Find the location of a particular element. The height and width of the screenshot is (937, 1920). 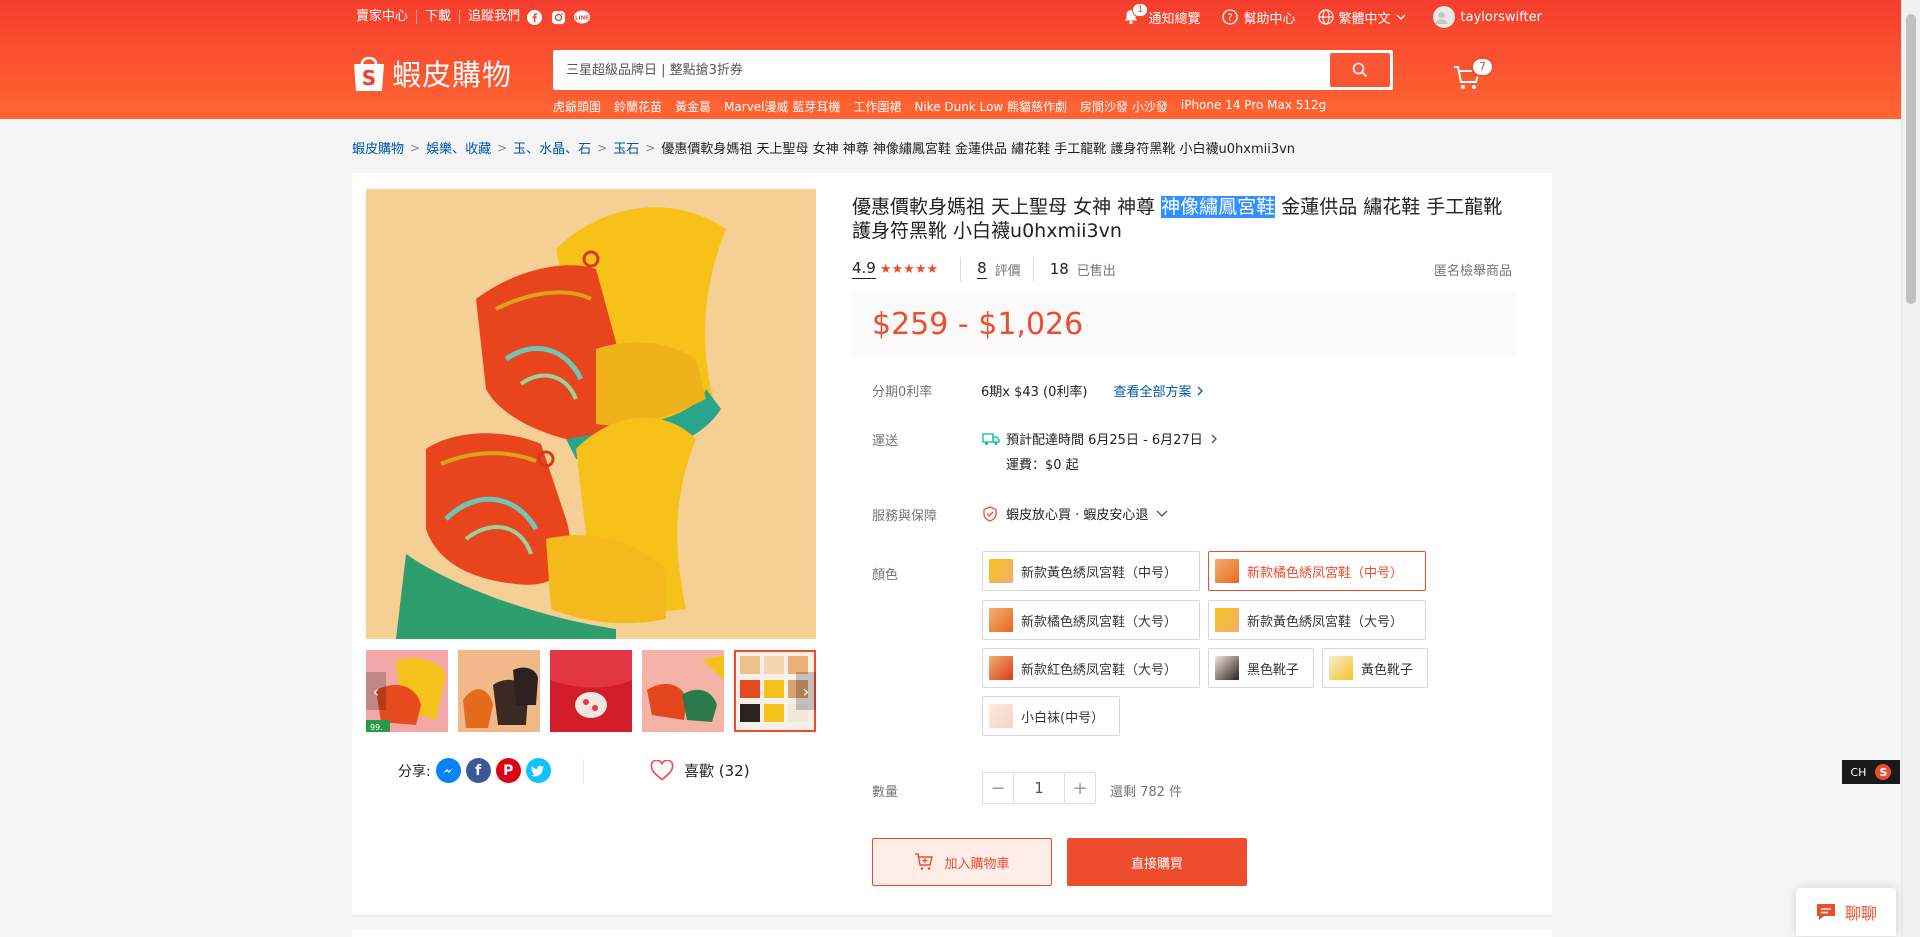

hot-keyword: 鈴蘭花苗 is located at coordinates (638, 106).